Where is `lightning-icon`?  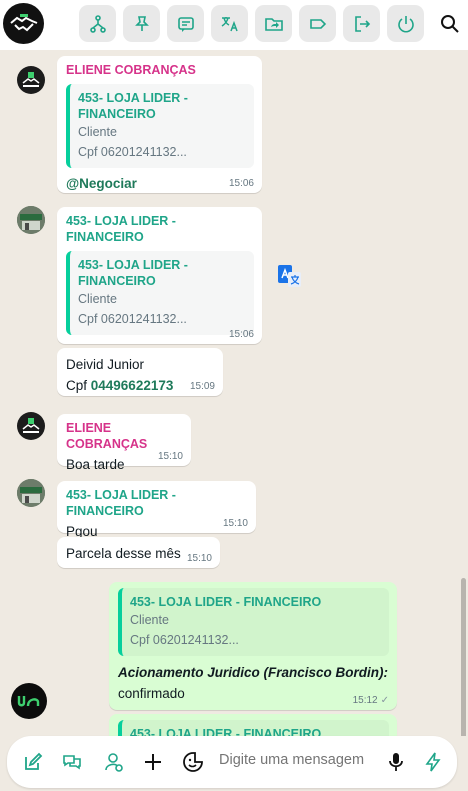 lightning-icon is located at coordinates (433, 762).